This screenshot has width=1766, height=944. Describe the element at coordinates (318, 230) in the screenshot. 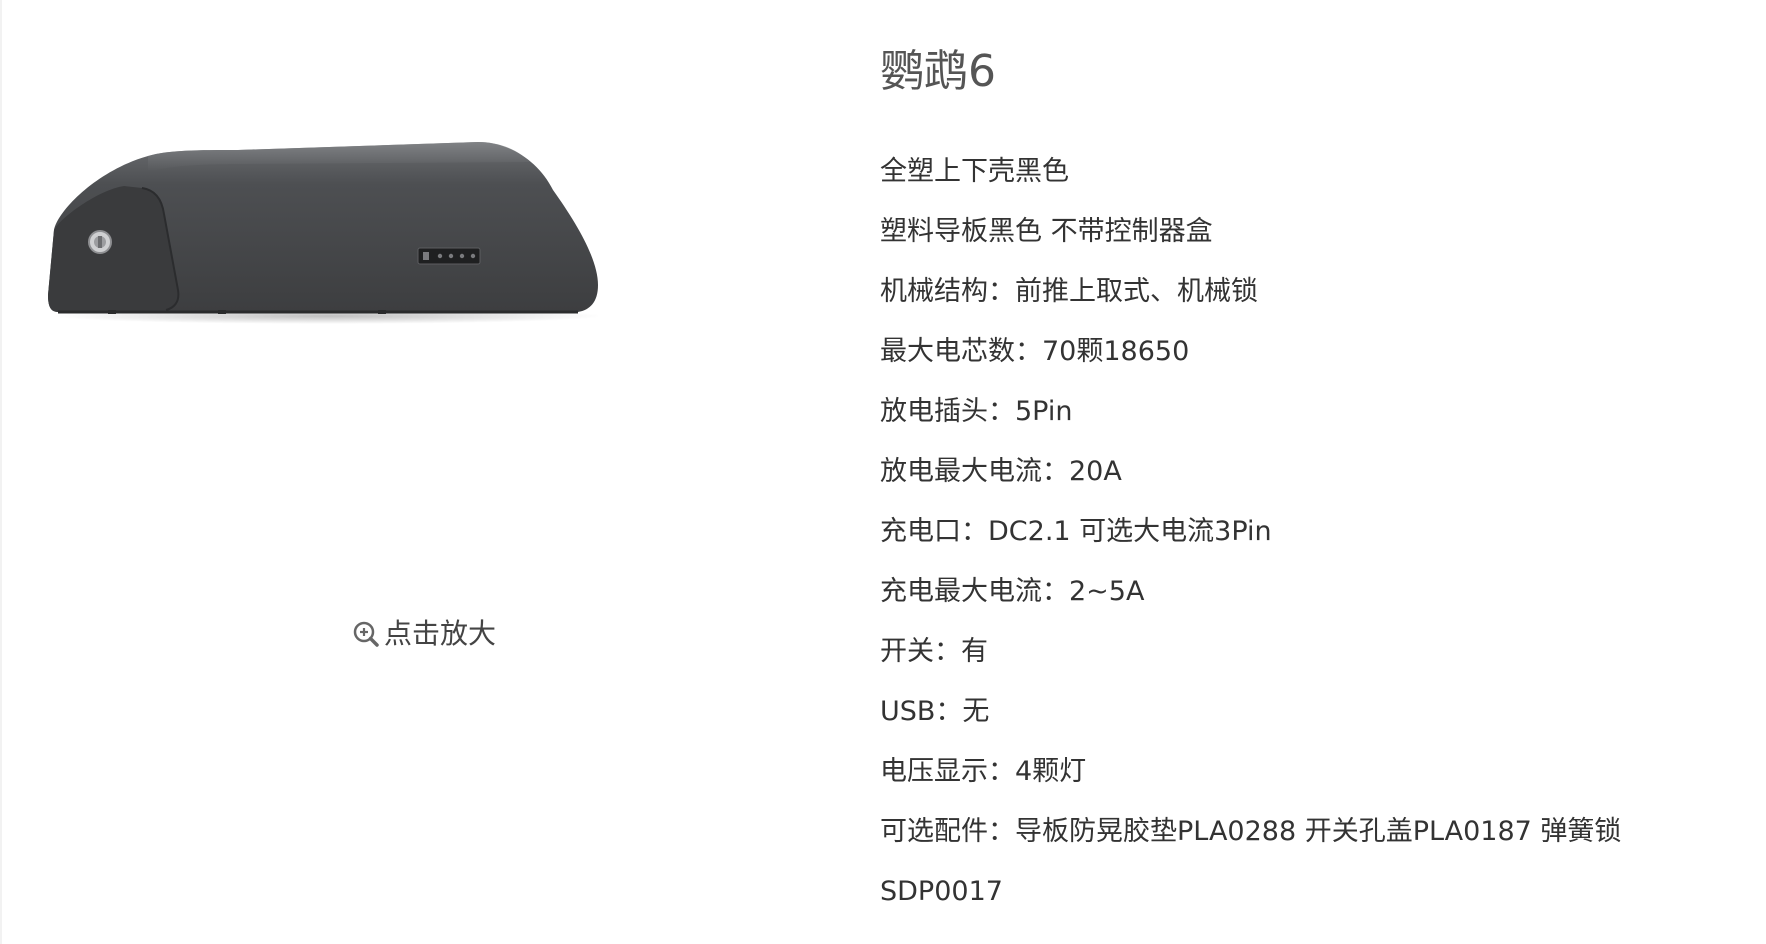

I see `product-image` at that location.